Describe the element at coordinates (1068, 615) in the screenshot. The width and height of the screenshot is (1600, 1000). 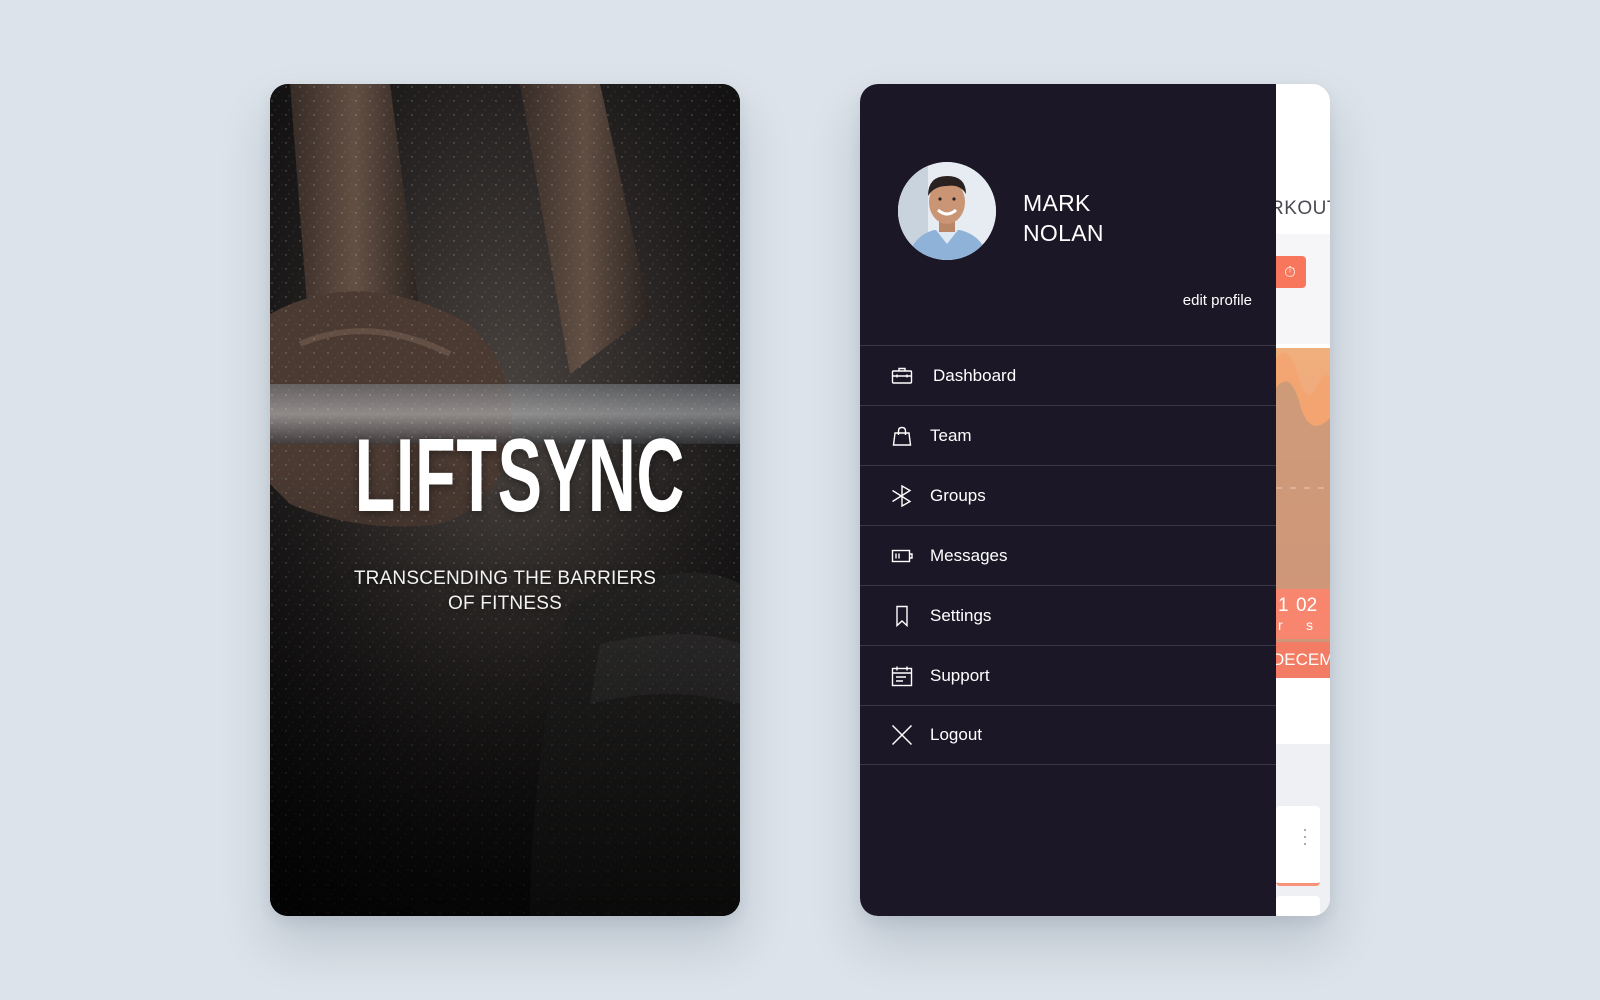
I see `menu-item-settings: Settings` at that location.